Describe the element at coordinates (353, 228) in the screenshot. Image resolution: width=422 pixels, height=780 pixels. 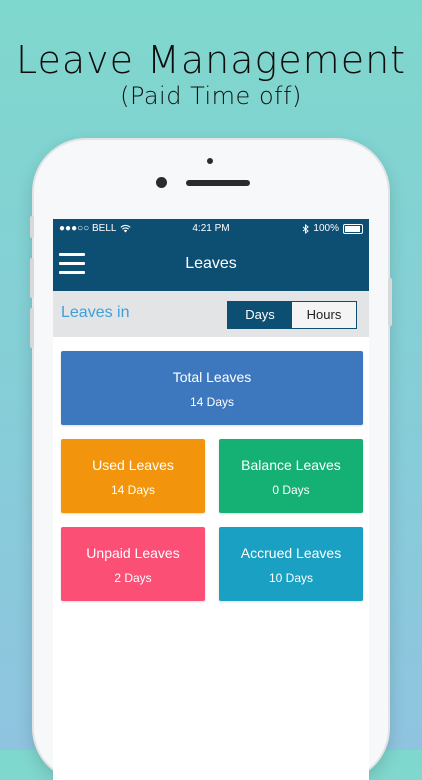
I see `battery-icon` at that location.